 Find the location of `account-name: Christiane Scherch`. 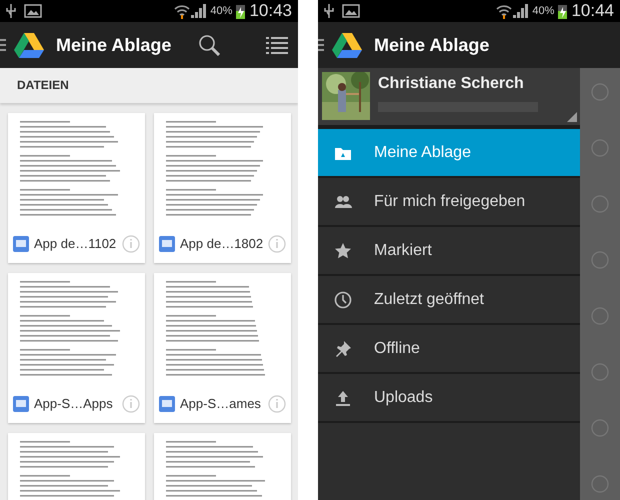

account-name: Christiane Scherch is located at coordinates (451, 84).